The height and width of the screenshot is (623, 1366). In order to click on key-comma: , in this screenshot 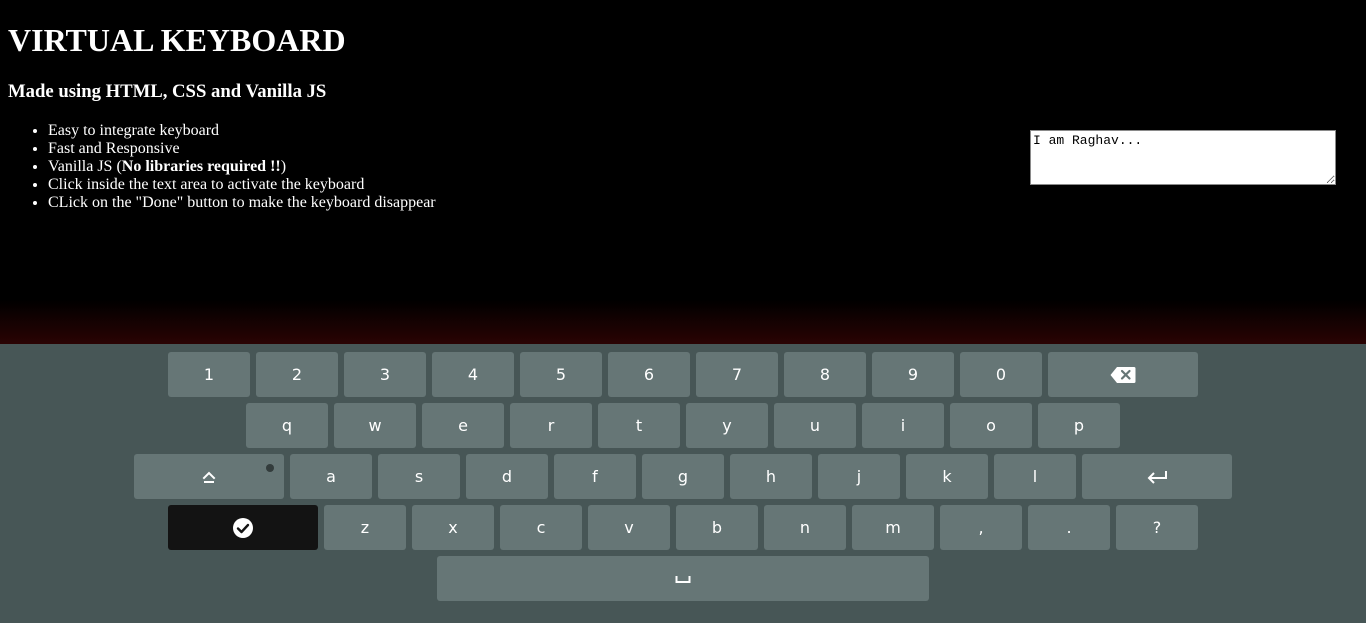, I will do `click(981, 527)`.